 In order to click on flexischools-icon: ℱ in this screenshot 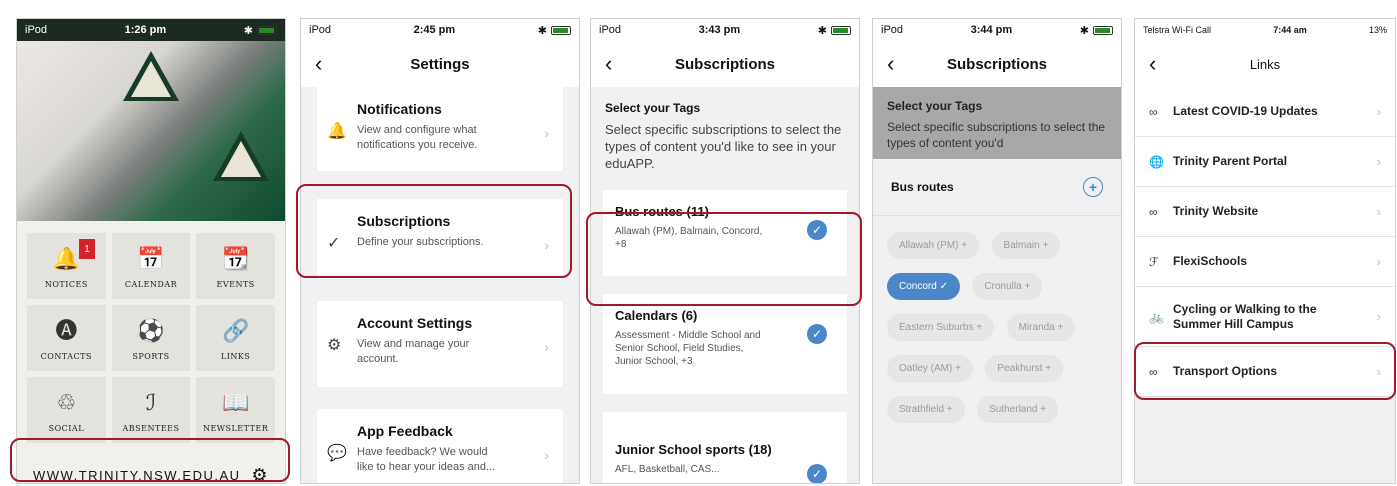, I will do `click(1154, 261)`.